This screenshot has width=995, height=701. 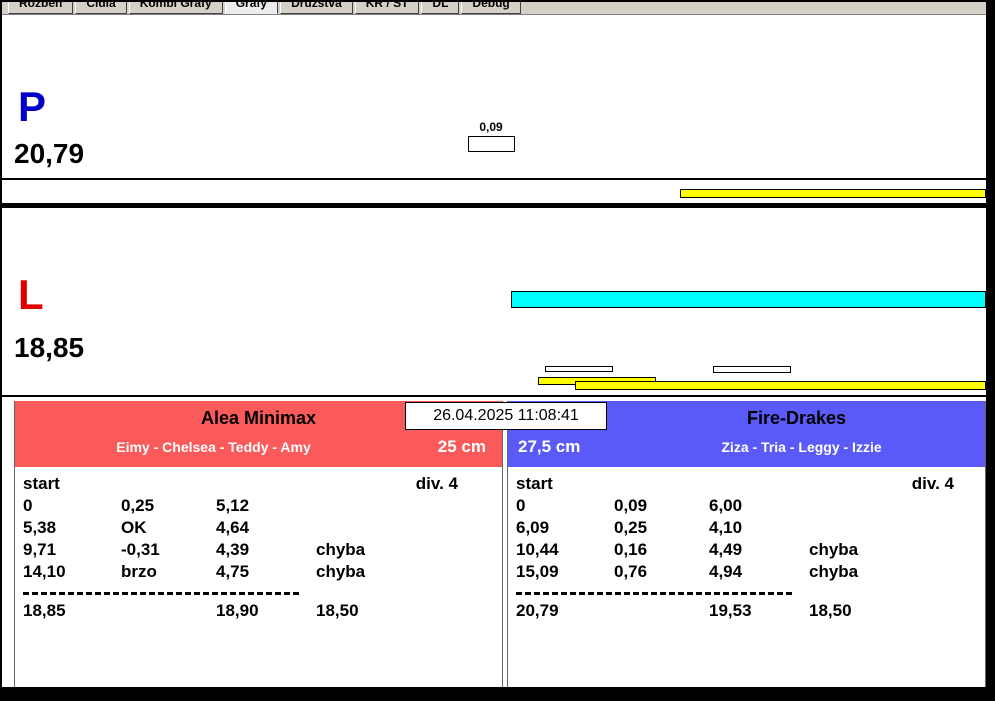 What do you see at coordinates (549, 446) in the screenshot?
I see `jump-height: 27,5 cm` at bounding box center [549, 446].